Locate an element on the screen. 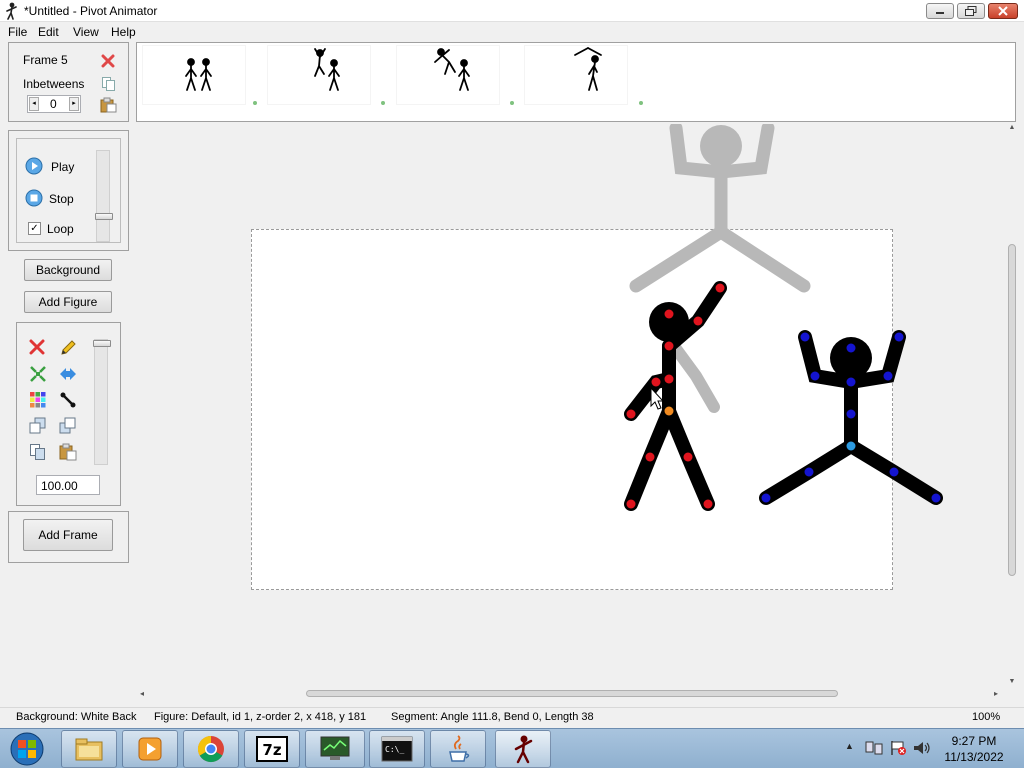 This screenshot has width=1024, height=768. spinner-up-button: ▸ is located at coordinates (74, 104).